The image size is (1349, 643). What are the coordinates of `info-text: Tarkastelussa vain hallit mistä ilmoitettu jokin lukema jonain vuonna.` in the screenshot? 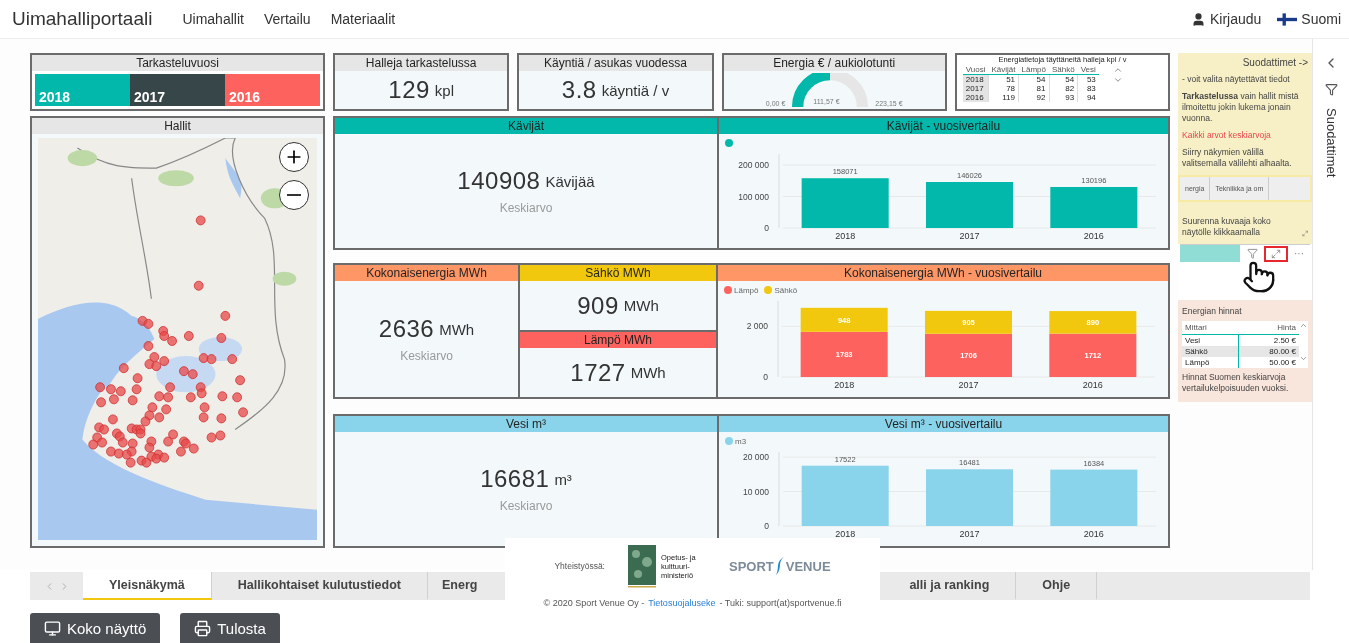 It's located at (1241, 107).